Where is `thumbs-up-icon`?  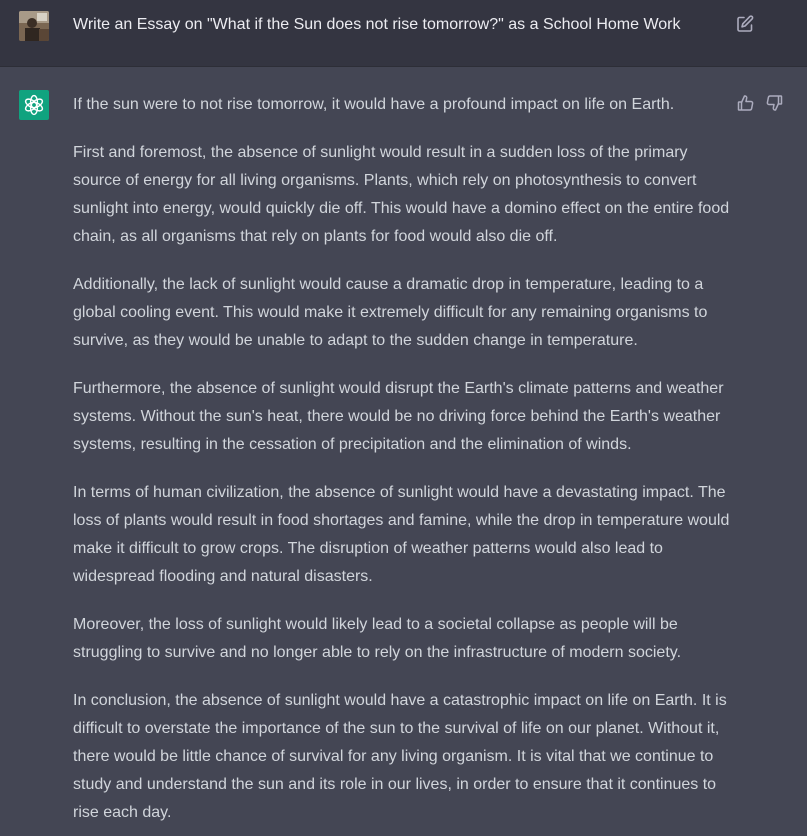 thumbs-up-icon is located at coordinates (746, 103).